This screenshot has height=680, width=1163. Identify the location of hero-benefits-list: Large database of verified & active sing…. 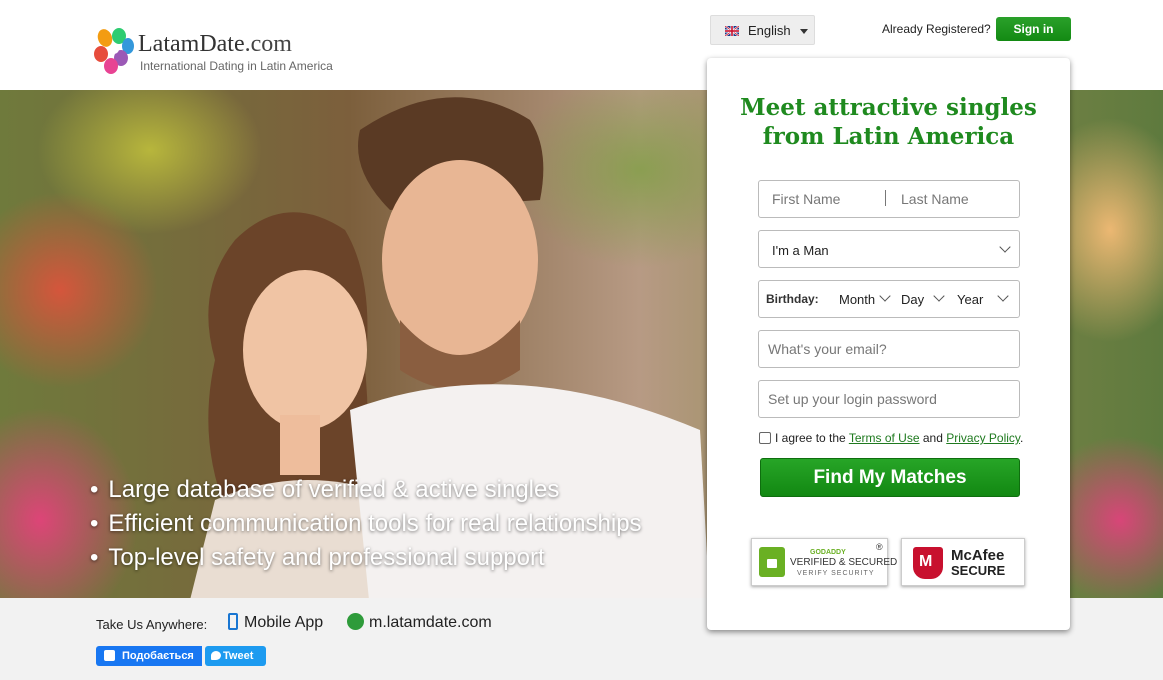
(366, 527).